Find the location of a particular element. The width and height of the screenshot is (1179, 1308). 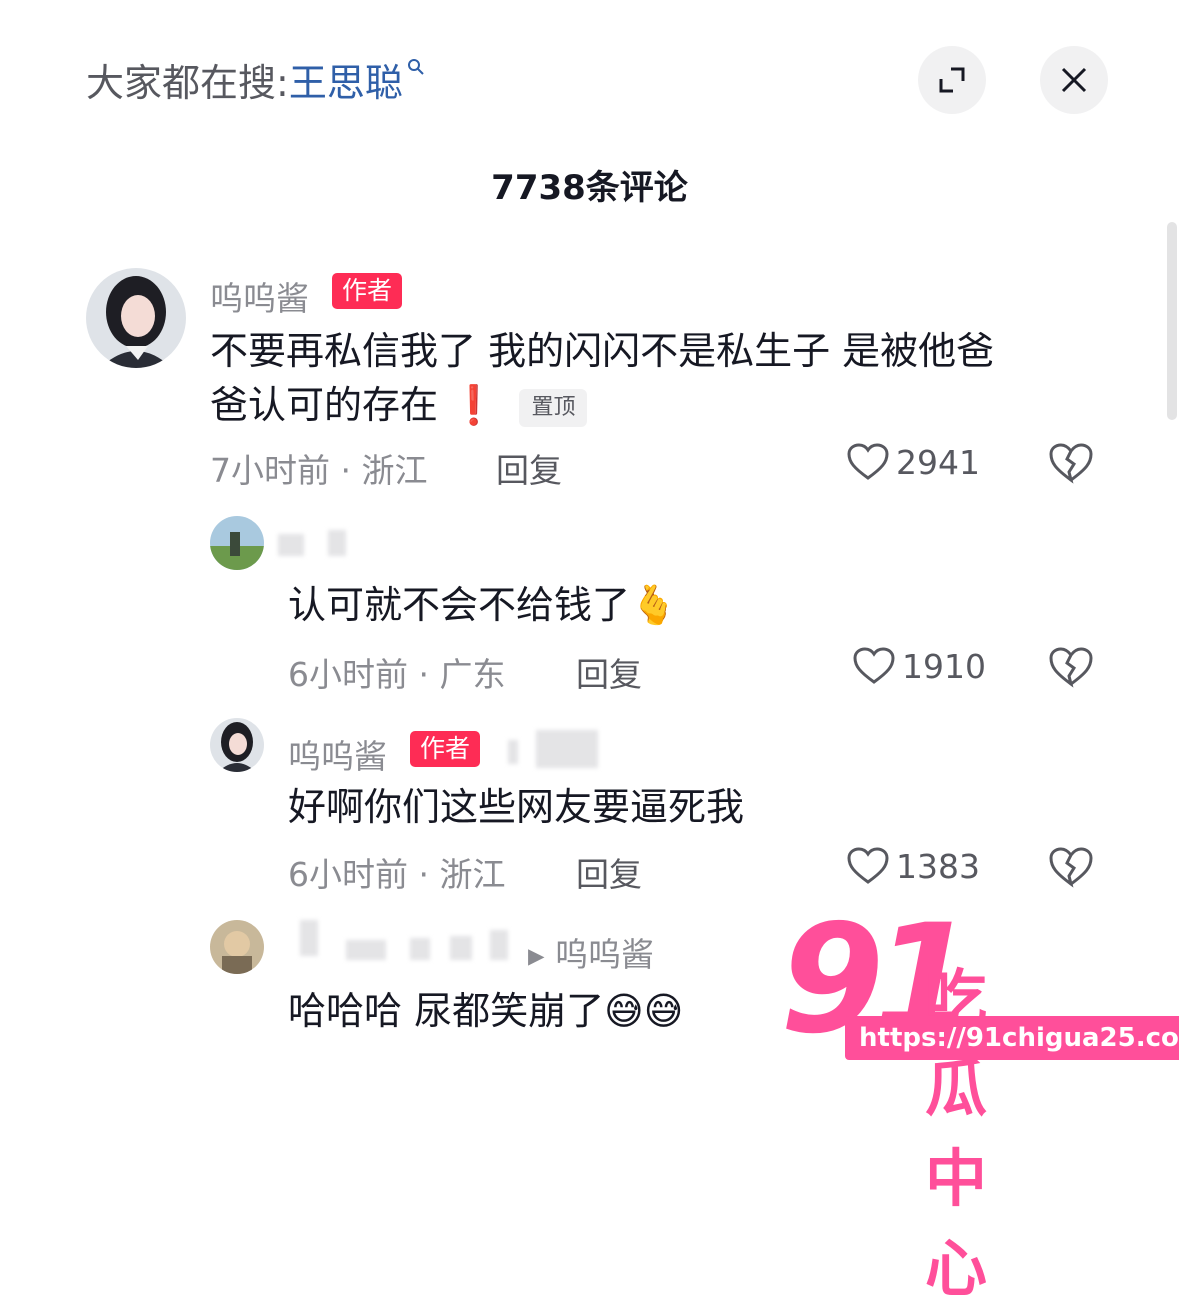

comment-text-line: 爸认可的存在 ❗ 置顶 is located at coordinates (660, 405).